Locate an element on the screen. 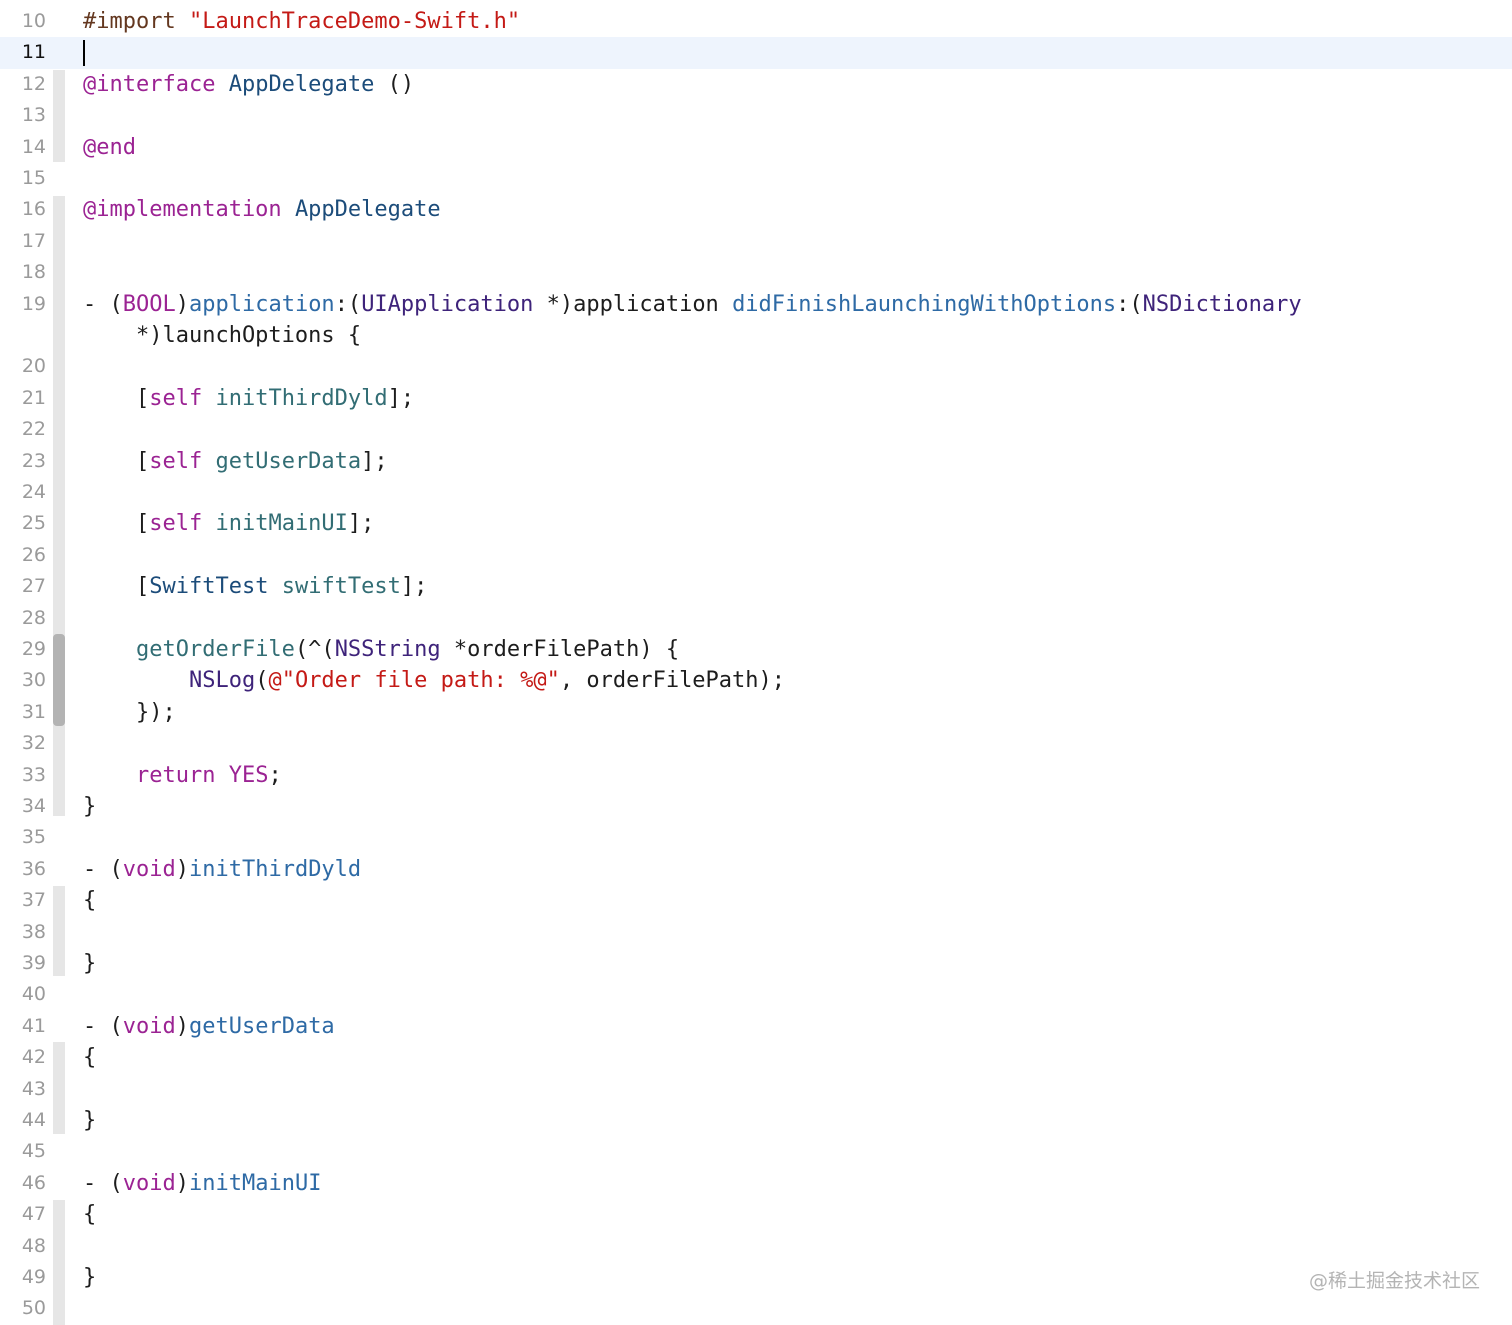 The width and height of the screenshot is (1512, 1325). line-number: 44 is located at coordinates (23, 1120).